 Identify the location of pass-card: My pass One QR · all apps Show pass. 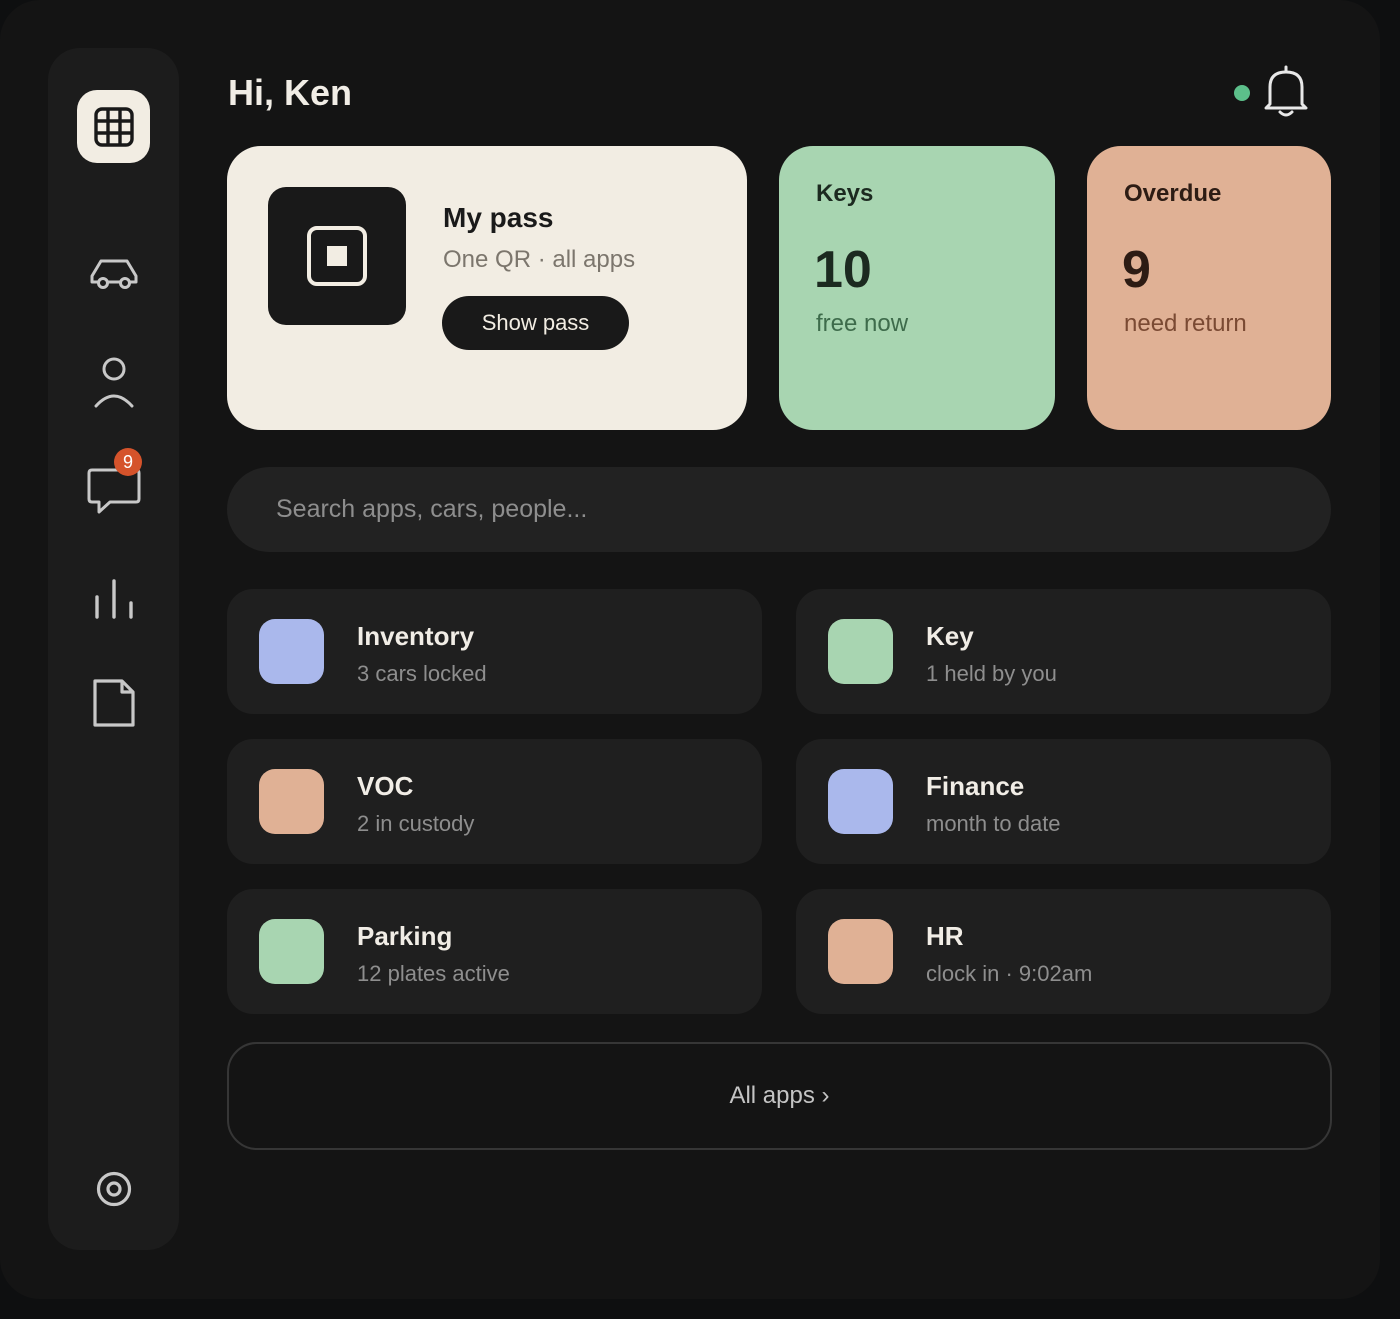
(487, 288).